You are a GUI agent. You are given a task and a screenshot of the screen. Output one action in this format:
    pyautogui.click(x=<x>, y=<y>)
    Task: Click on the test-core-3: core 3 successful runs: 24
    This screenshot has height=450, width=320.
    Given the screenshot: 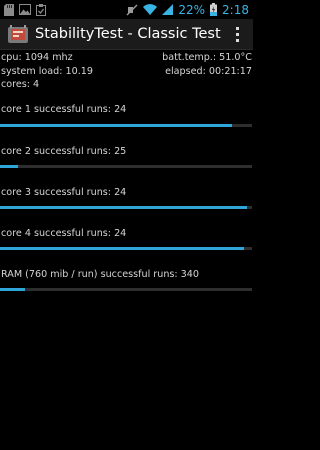 What is the action you would take?
    pyautogui.click(x=126, y=198)
    